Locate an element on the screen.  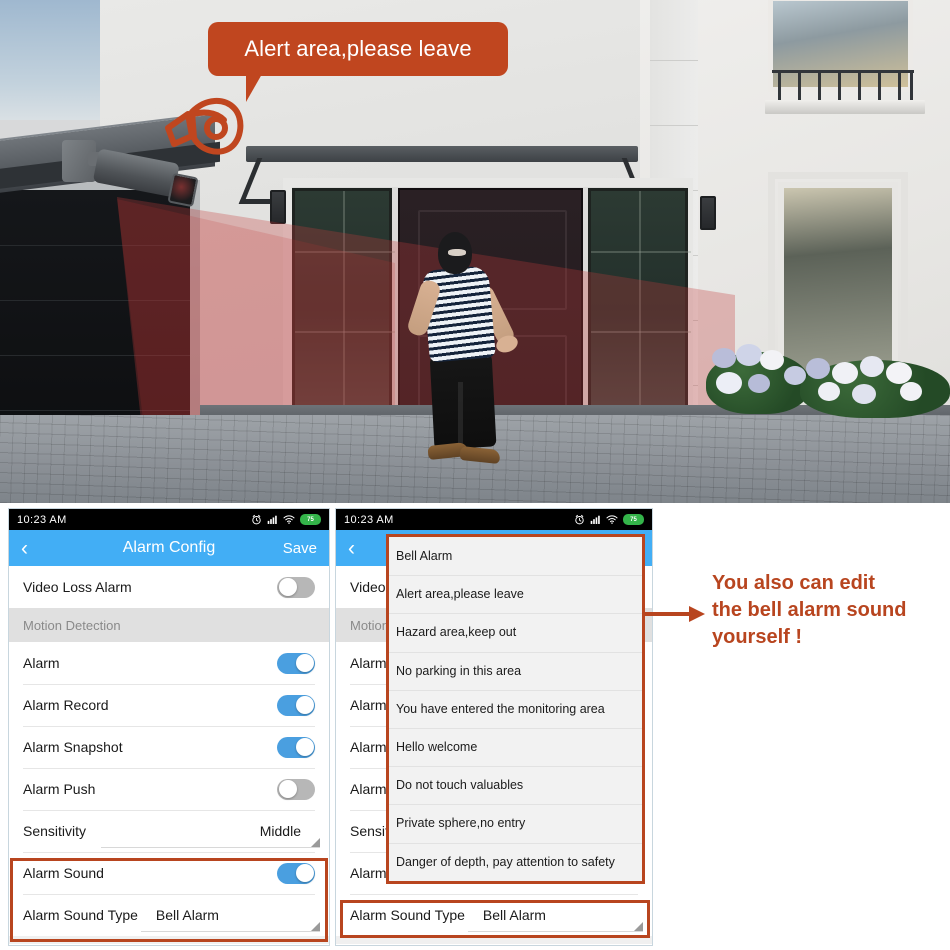
door-lamp-right is located at coordinates (708, 213).